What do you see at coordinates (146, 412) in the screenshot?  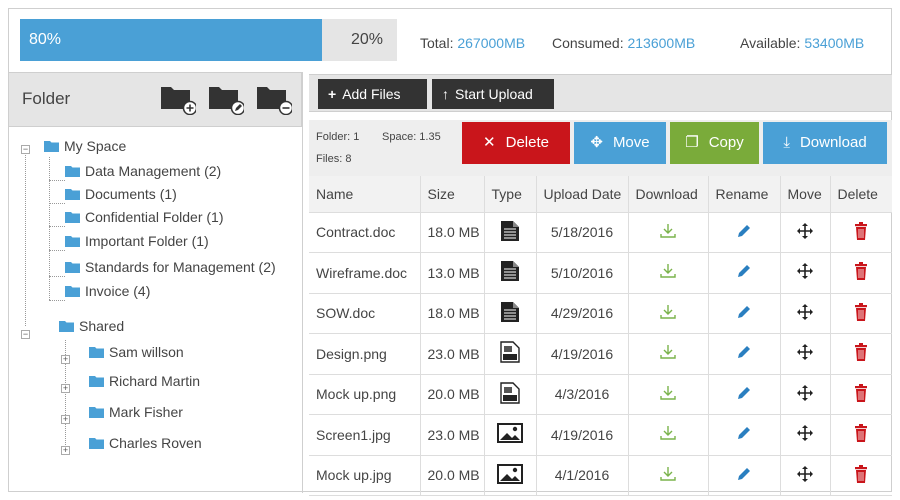 I see `tree-node-label: Mark Fisher` at bounding box center [146, 412].